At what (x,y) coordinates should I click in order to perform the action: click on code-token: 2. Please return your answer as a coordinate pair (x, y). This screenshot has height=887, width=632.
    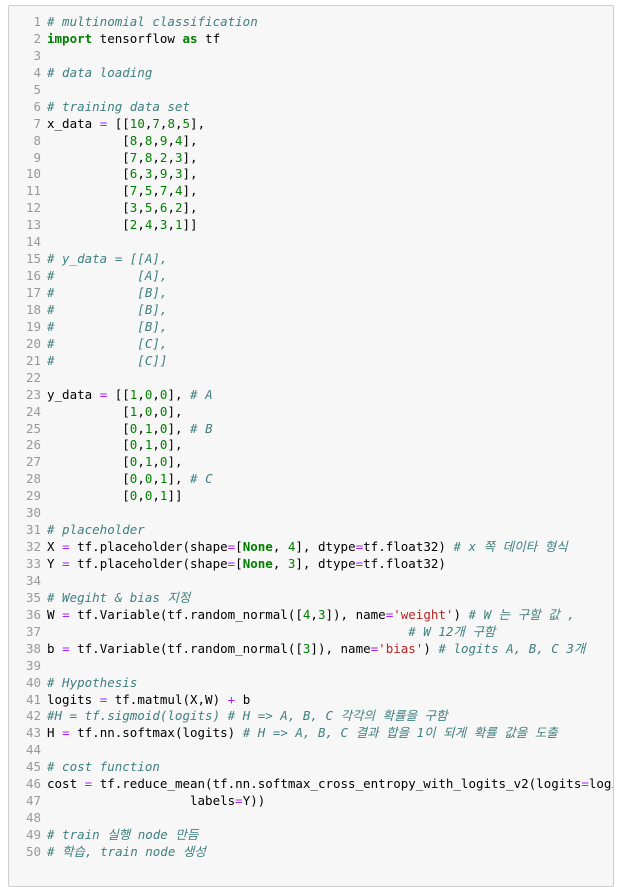
    Looking at the image, I should click on (178, 208).